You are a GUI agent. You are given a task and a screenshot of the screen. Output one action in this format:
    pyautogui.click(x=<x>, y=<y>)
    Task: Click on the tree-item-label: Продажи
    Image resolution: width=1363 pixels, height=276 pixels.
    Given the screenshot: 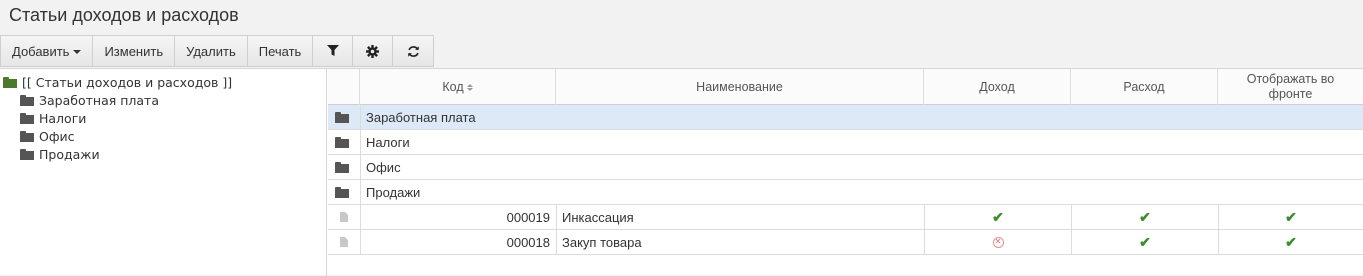 What is the action you would take?
    pyautogui.click(x=69, y=154)
    